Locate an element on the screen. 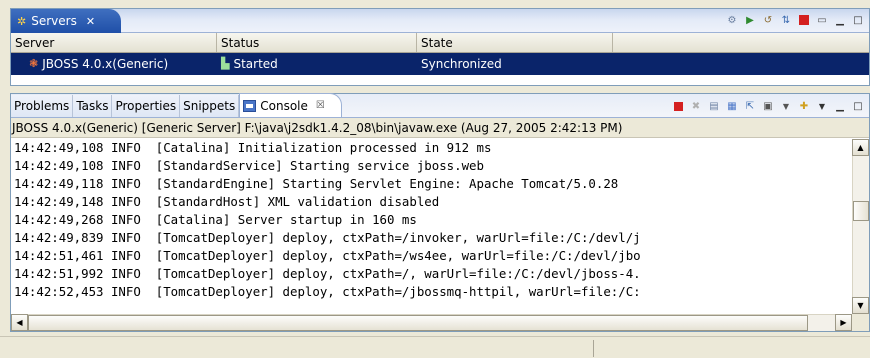 This screenshot has width=870, height=358. server-state: Synchronized is located at coordinates (461, 64).